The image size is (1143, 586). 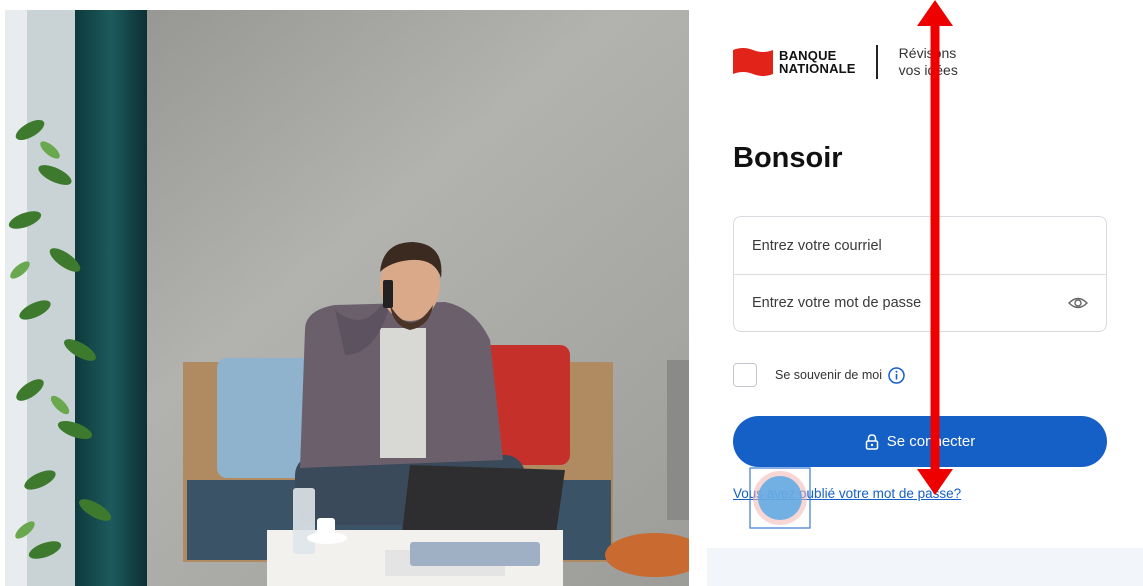 I want to click on info-icon, so click(x=896, y=375).